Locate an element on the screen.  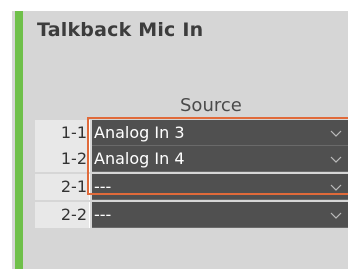
source-select-1-1: Analog In 3 is located at coordinates (220, 133).